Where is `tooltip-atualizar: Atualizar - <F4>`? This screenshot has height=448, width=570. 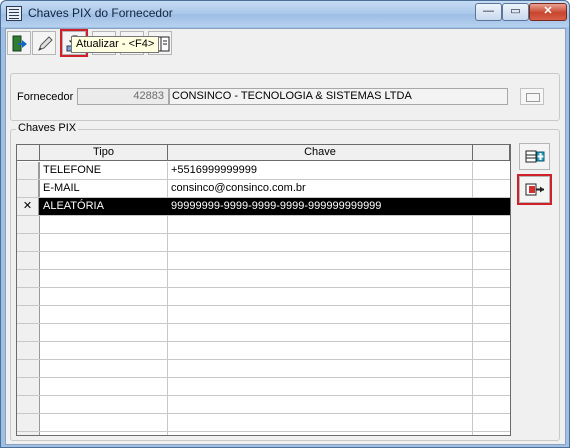
tooltip-atualizar: Atualizar - <F4> is located at coordinates (115, 44).